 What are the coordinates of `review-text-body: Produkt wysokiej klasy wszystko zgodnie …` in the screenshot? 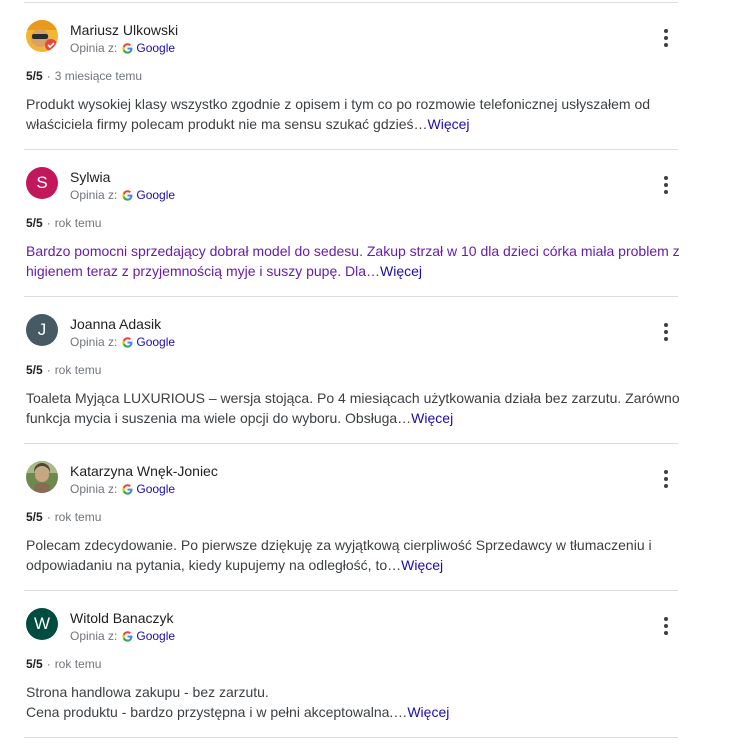 It's located at (338, 114).